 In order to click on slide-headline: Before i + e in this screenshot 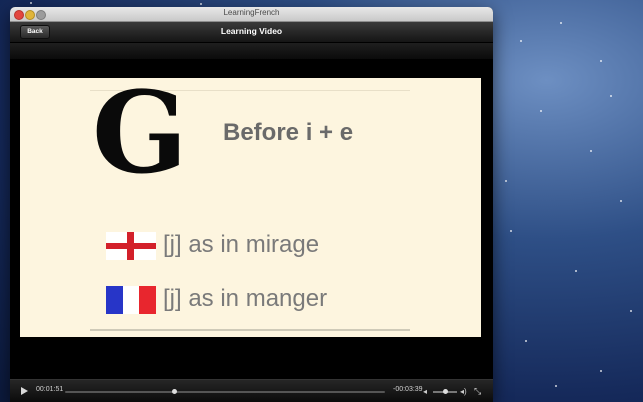, I will do `click(288, 132)`.